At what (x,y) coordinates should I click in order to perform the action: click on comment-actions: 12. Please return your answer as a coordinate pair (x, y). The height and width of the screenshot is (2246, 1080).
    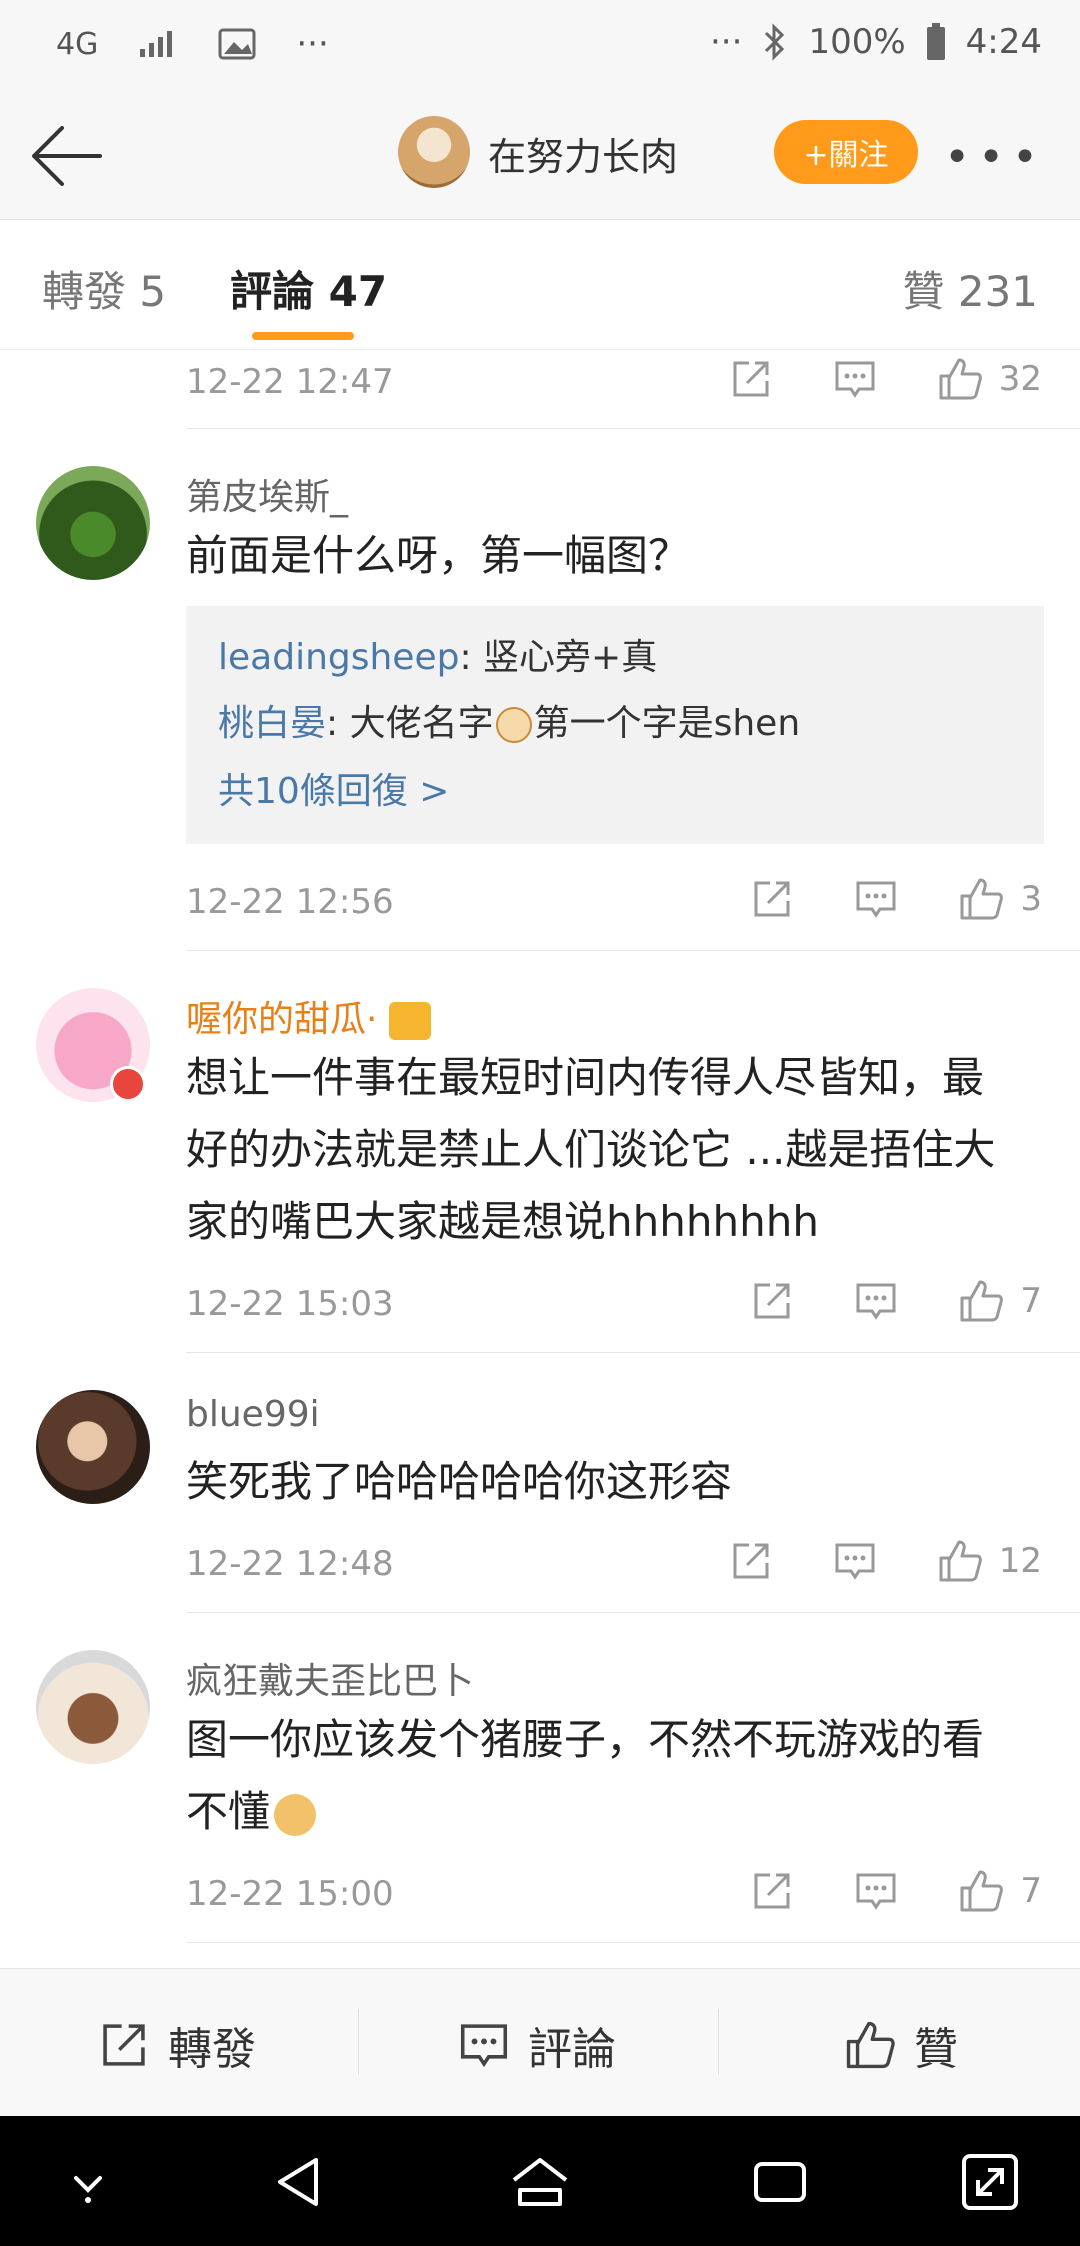
    Looking at the image, I should click on (885, 1561).